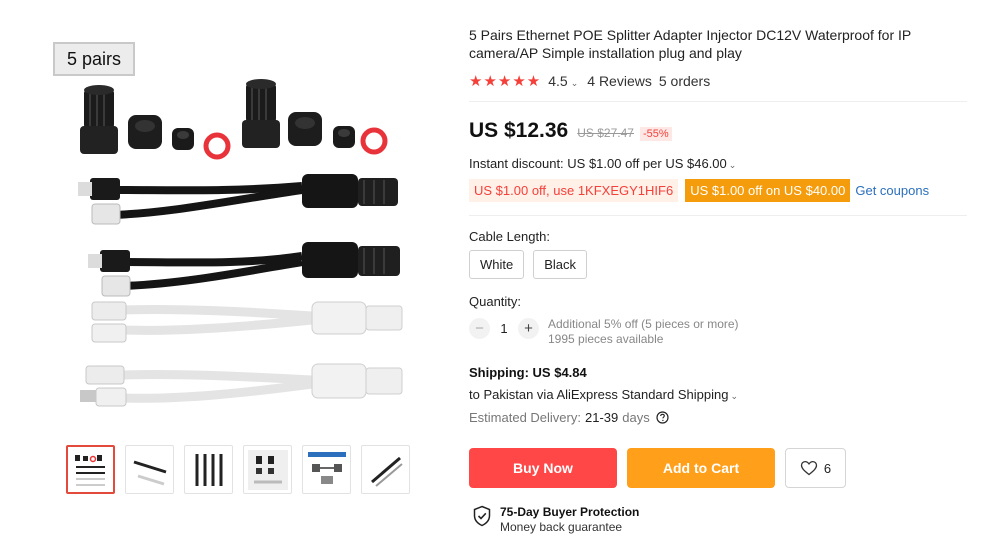  What do you see at coordinates (655, 134) in the screenshot?
I see `discount-badge: -55%` at bounding box center [655, 134].